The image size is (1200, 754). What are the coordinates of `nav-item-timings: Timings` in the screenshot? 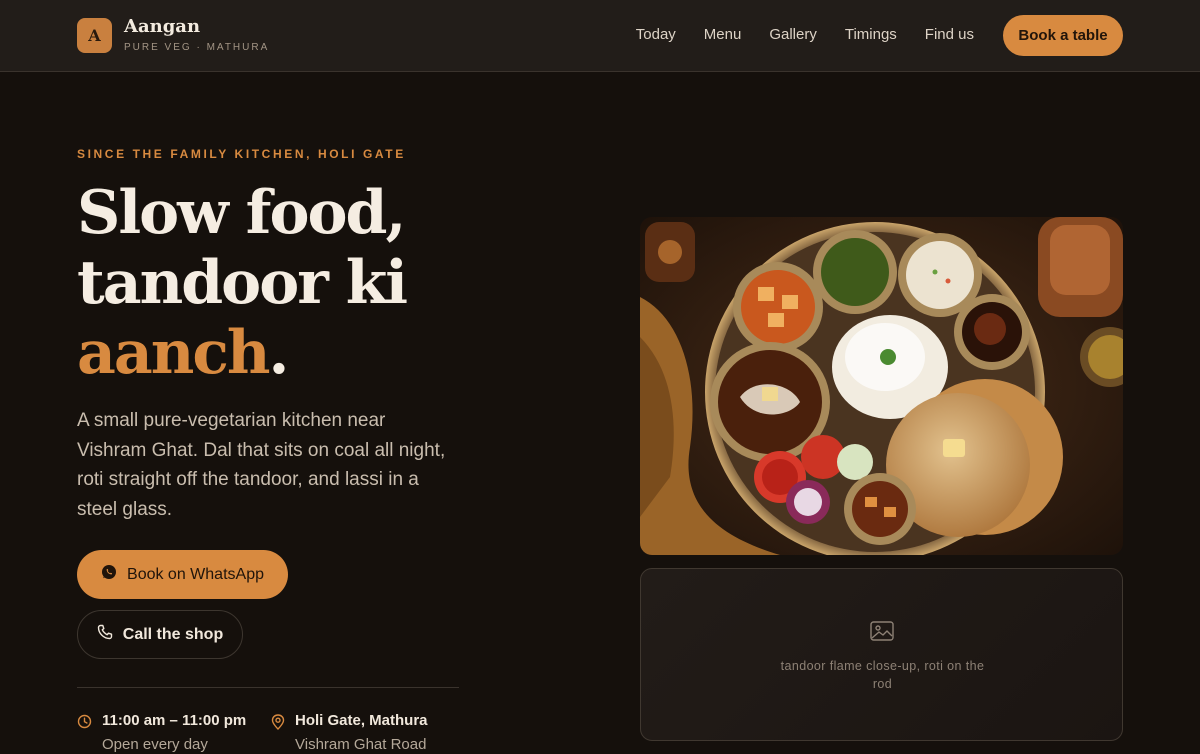 It's located at (871, 34).